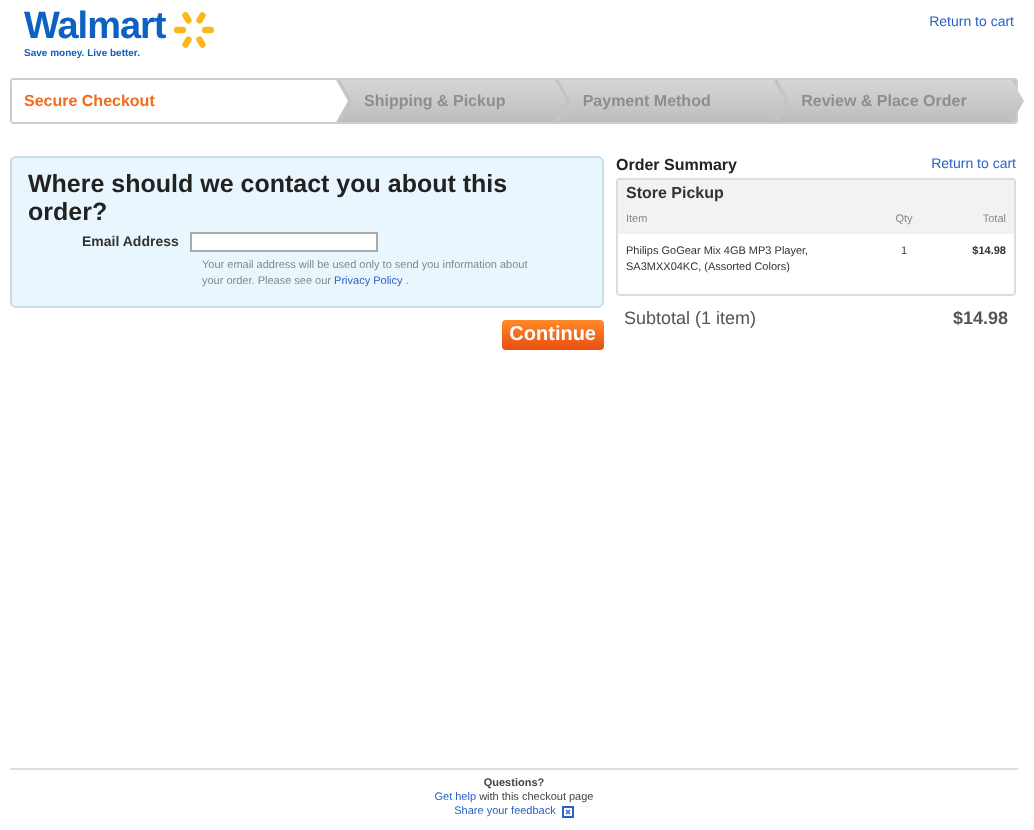 The width and height of the screenshot is (1034, 830). What do you see at coordinates (95, 28) in the screenshot?
I see `logo-wordmark: Walmart` at bounding box center [95, 28].